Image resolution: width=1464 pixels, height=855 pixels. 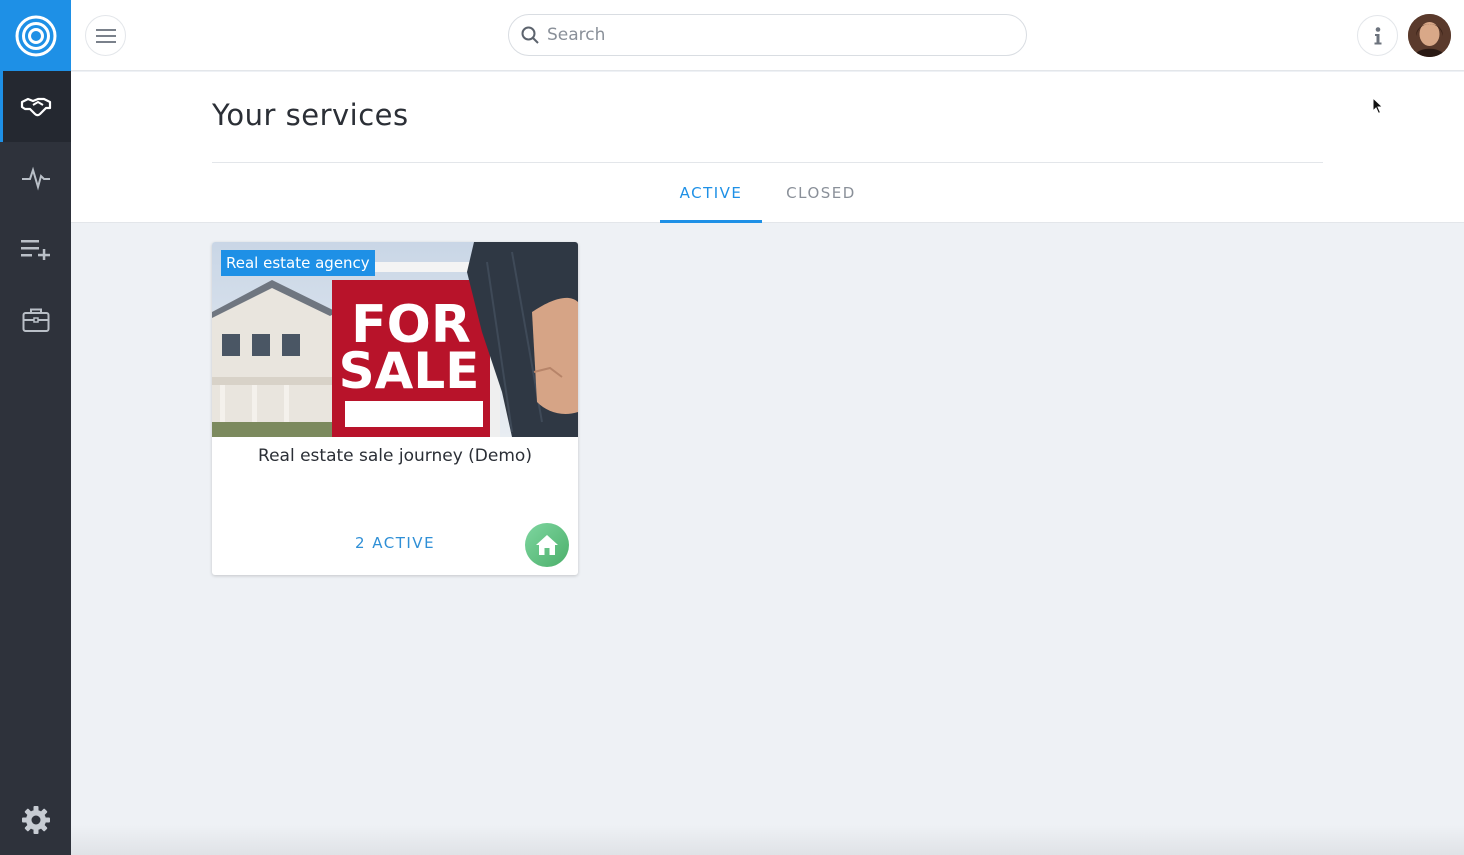 I want to click on settings-button, so click(x=35, y=819).